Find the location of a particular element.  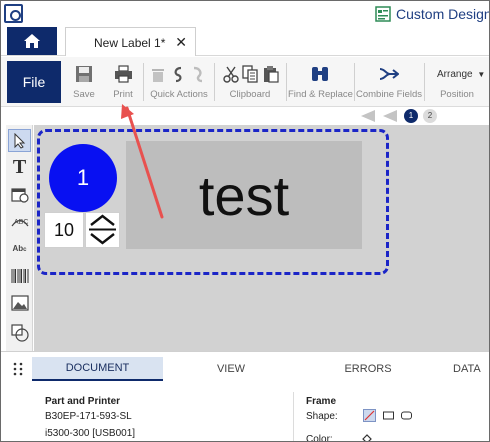

undo-icon is located at coordinates (178, 74).